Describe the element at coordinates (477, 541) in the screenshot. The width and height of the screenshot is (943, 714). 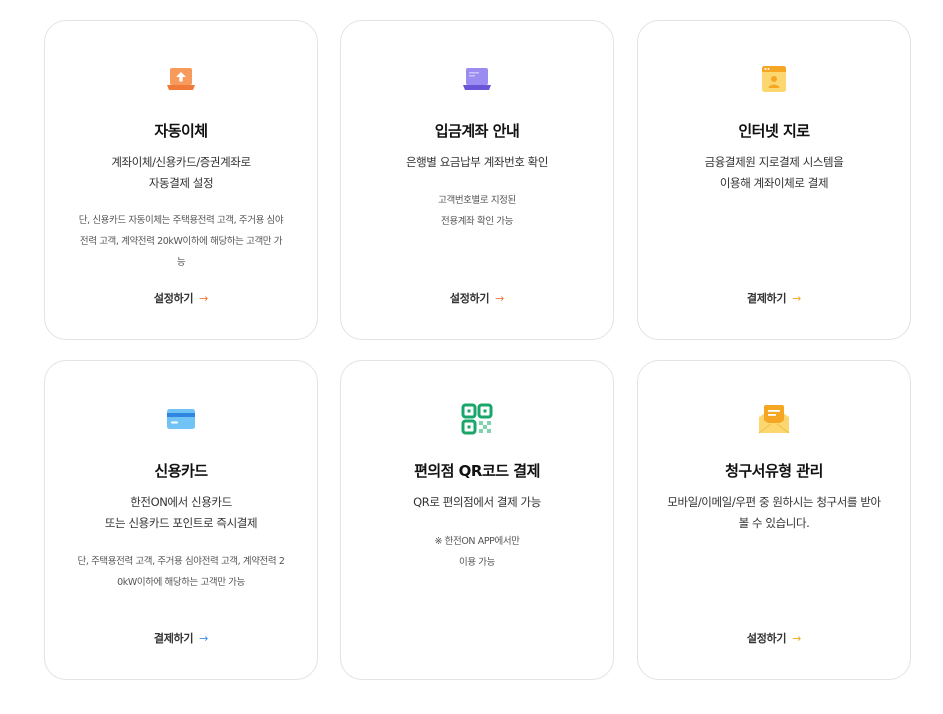
I see `note-line: ※ 한전ON APP에서만` at that location.